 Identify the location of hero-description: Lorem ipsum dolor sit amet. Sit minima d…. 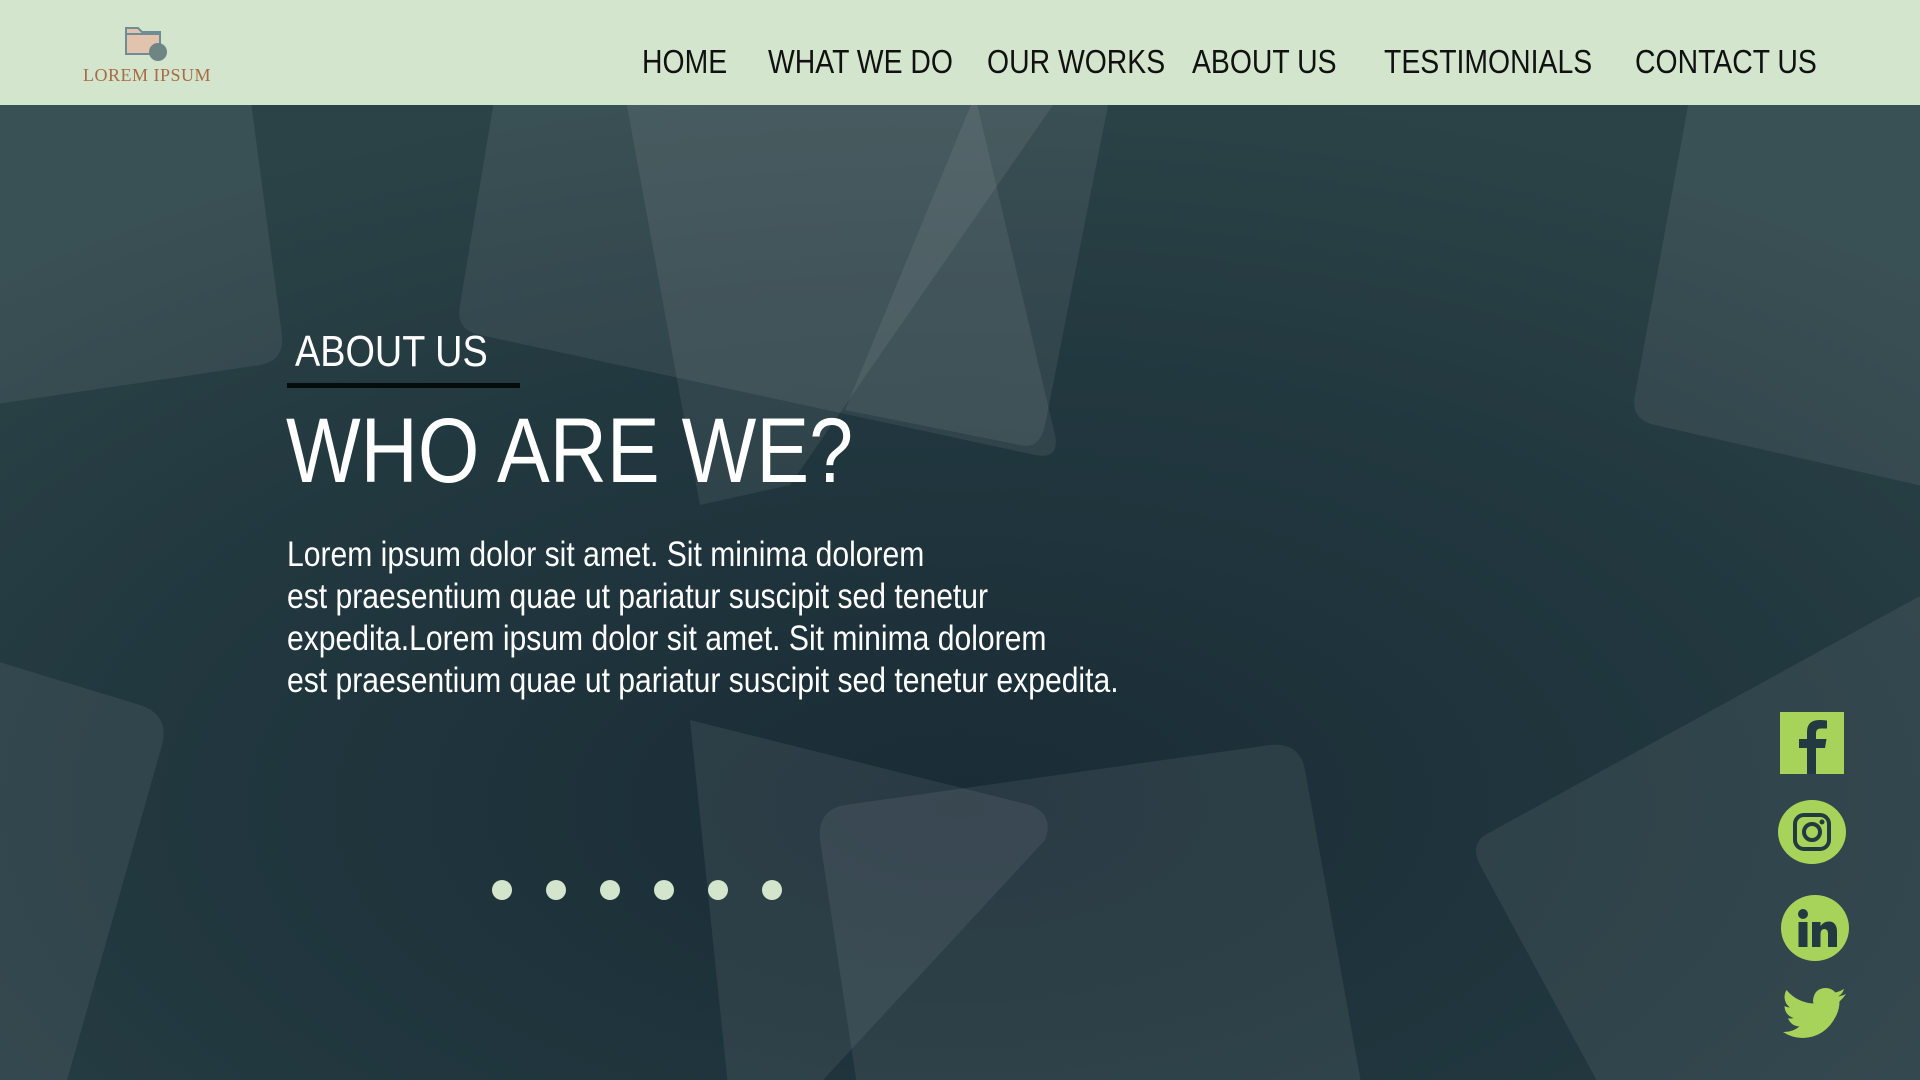
(743, 618).